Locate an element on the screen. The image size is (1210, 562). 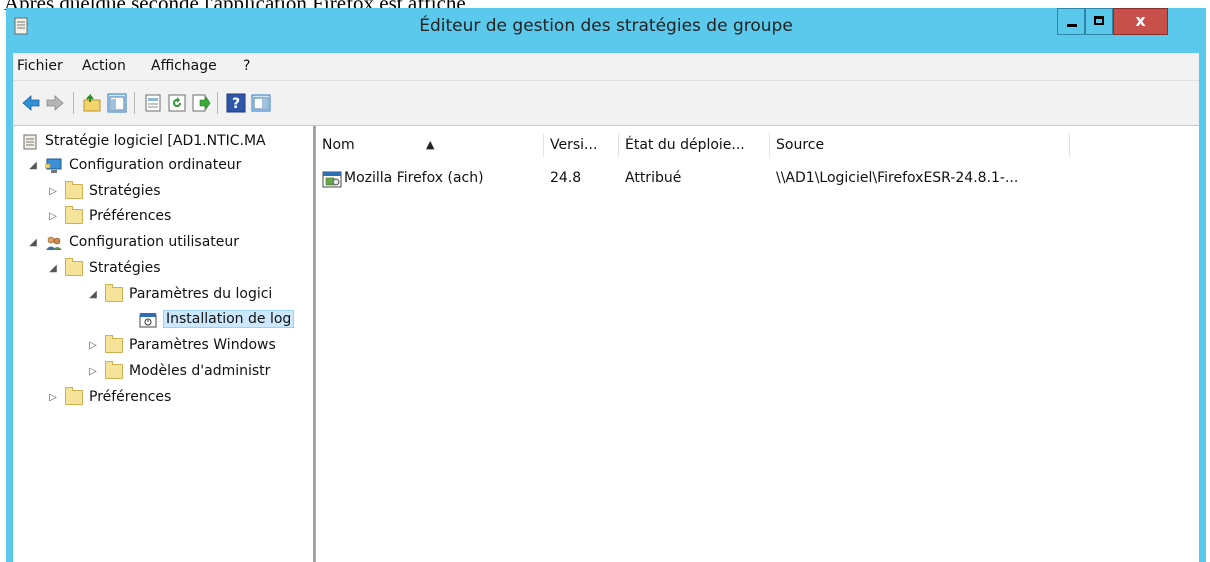
menu-help: ? is located at coordinates (246, 66).